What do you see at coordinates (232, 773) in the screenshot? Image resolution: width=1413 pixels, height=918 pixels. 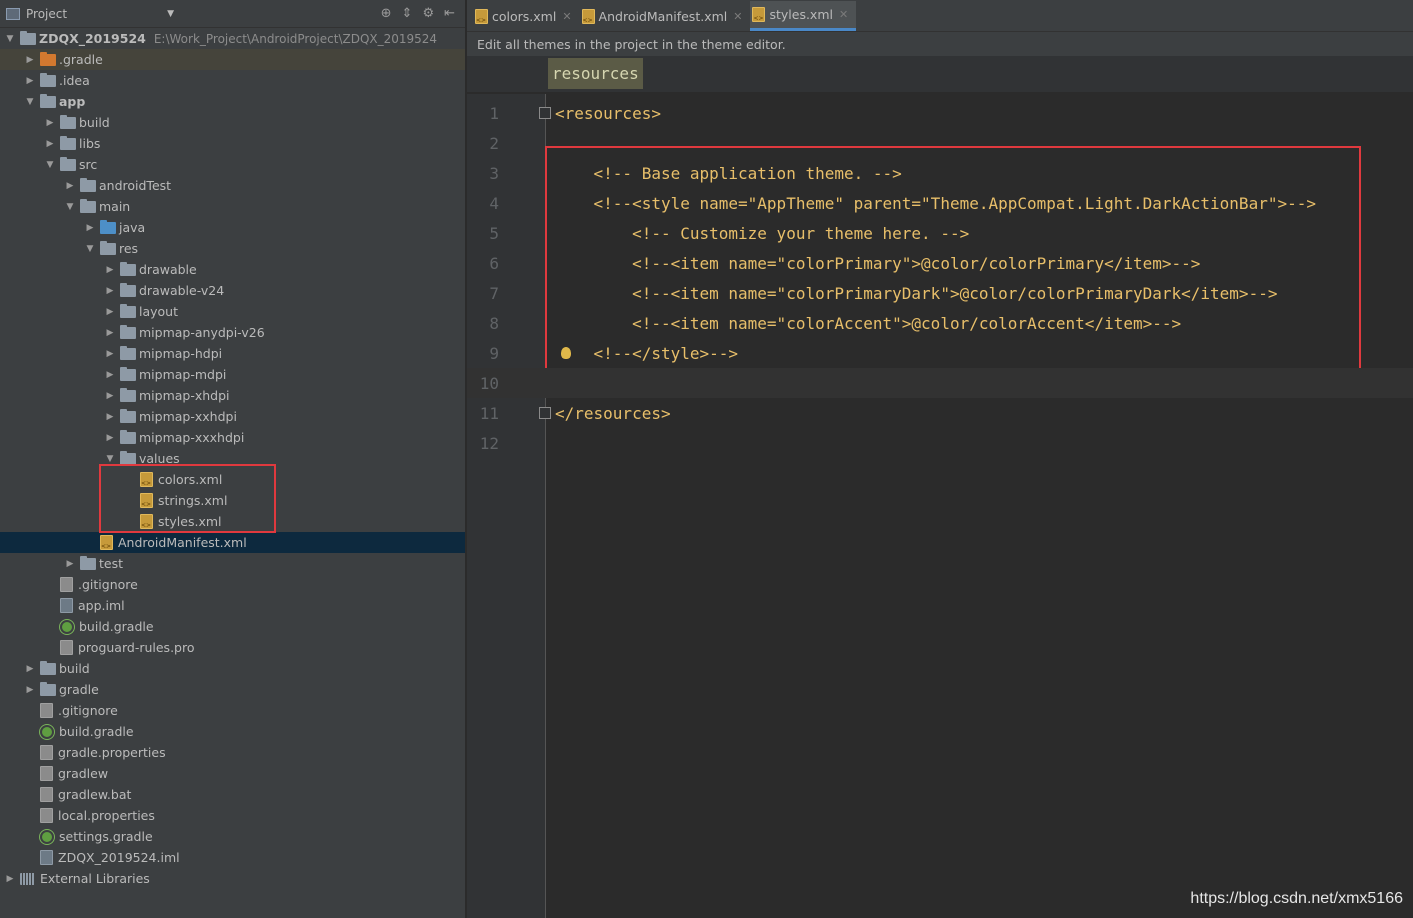 I see `tree-item: gradlew` at bounding box center [232, 773].